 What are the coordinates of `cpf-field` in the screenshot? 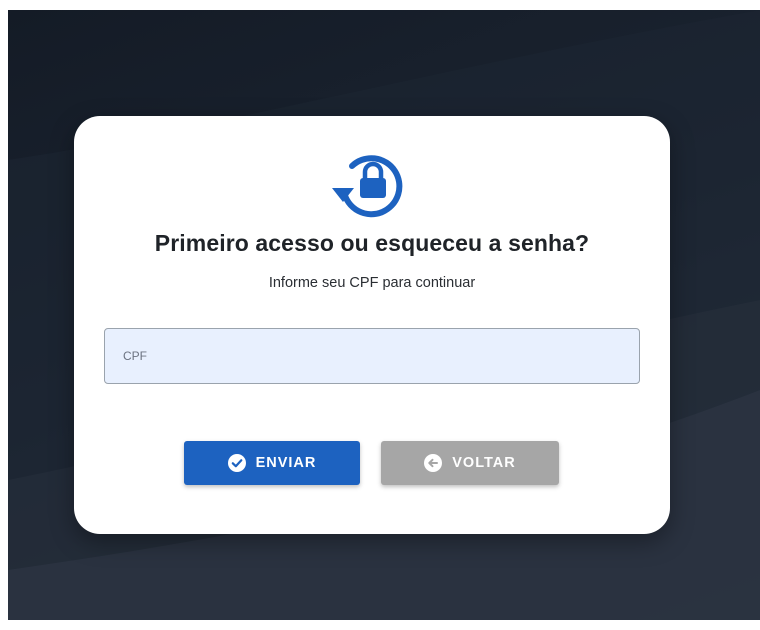 It's located at (372, 356).